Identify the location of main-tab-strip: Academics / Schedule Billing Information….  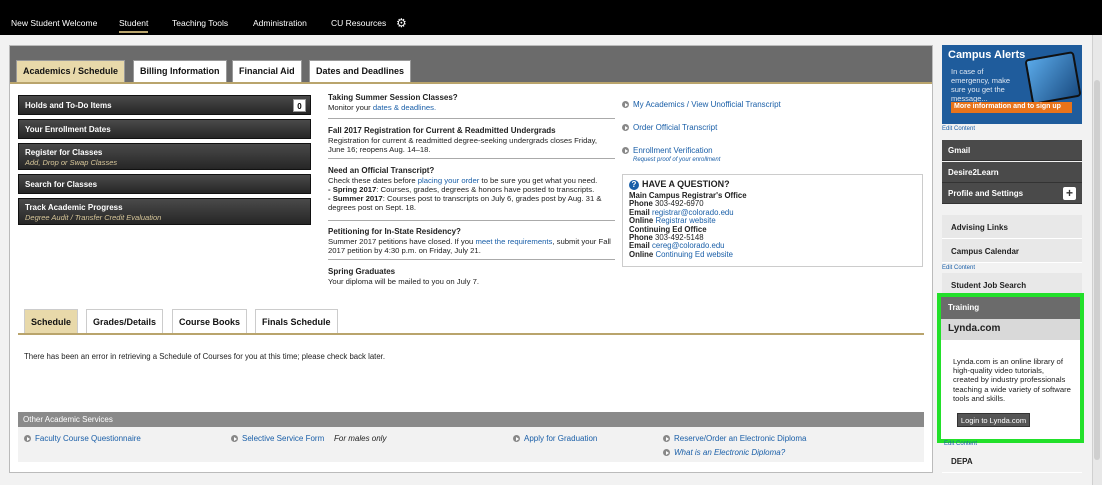
(471, 65).